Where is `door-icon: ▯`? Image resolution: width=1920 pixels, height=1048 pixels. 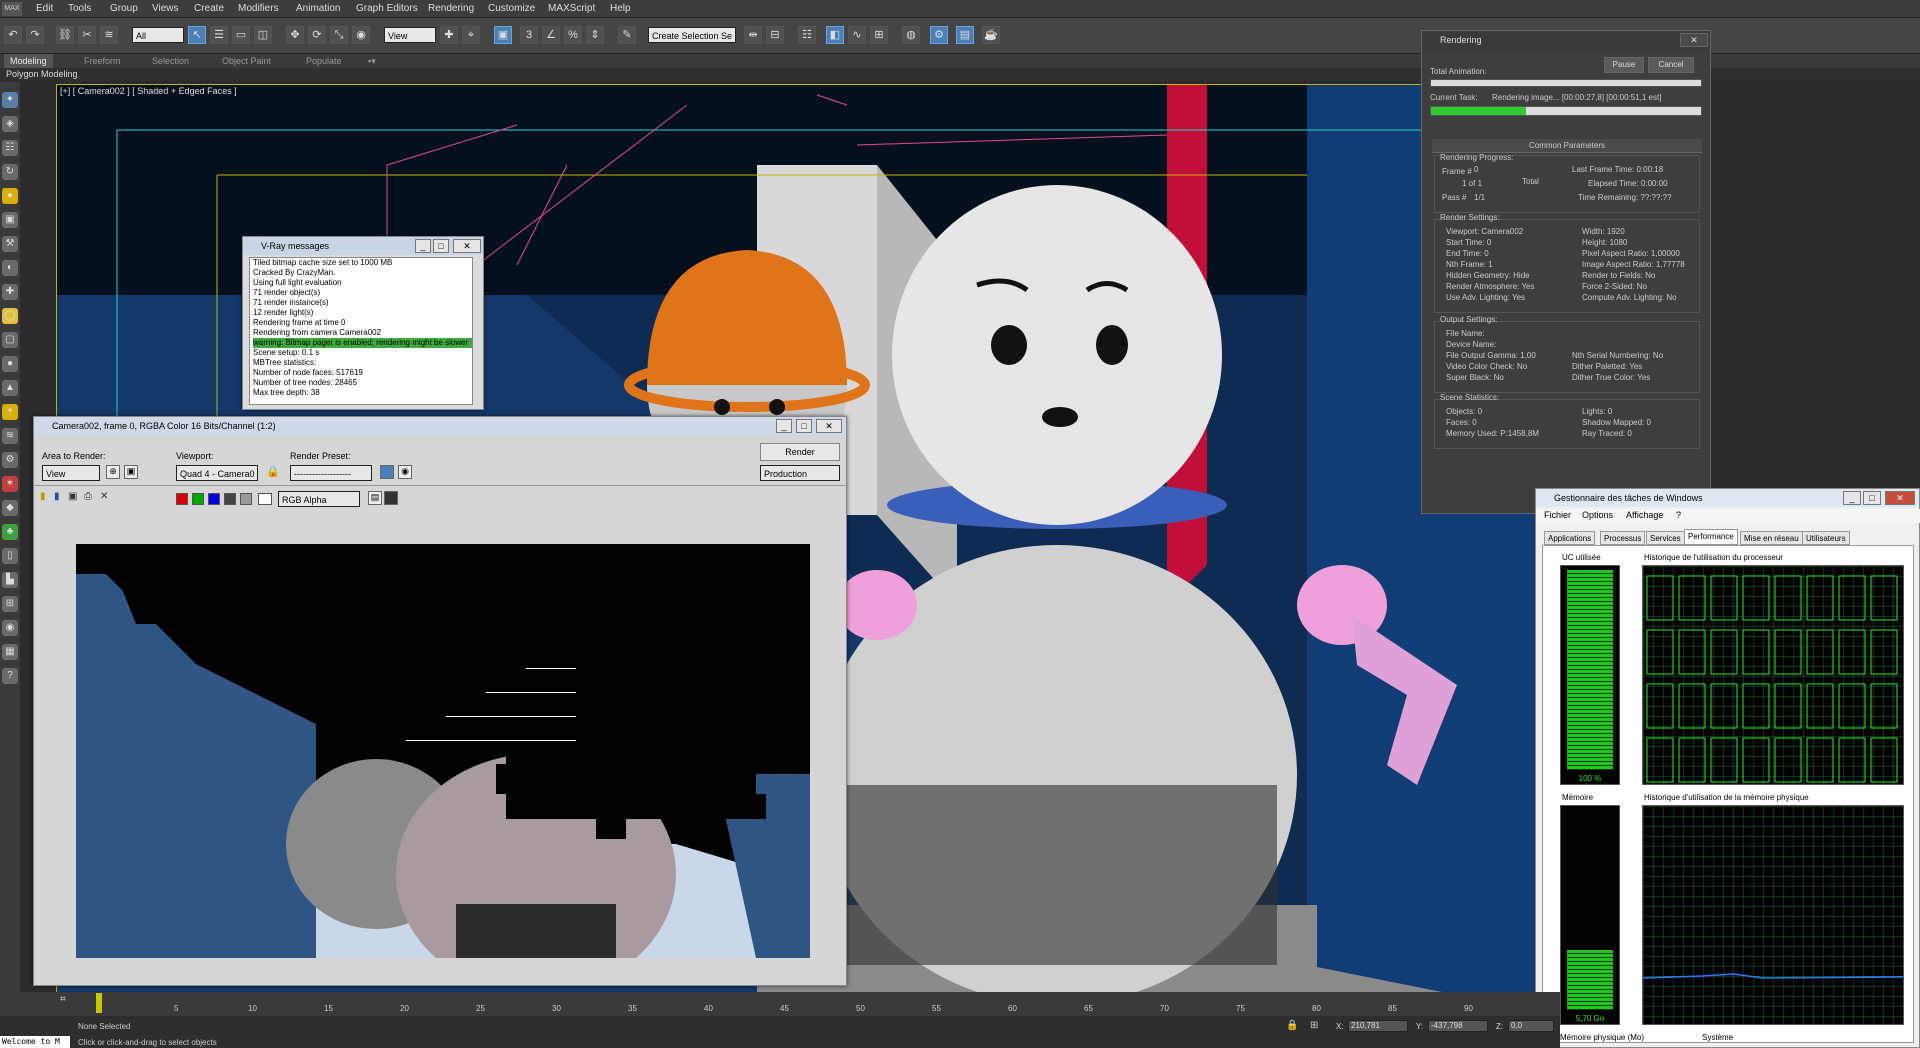
door-icon: ▯ is located at coordinates (10, 556).